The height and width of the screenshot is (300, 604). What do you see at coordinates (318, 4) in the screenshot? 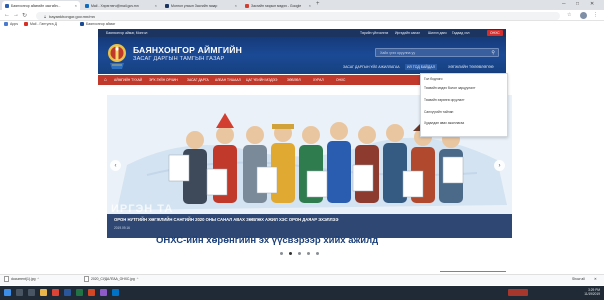
I see `plus-icon: +` at bounding box center [318, 4].